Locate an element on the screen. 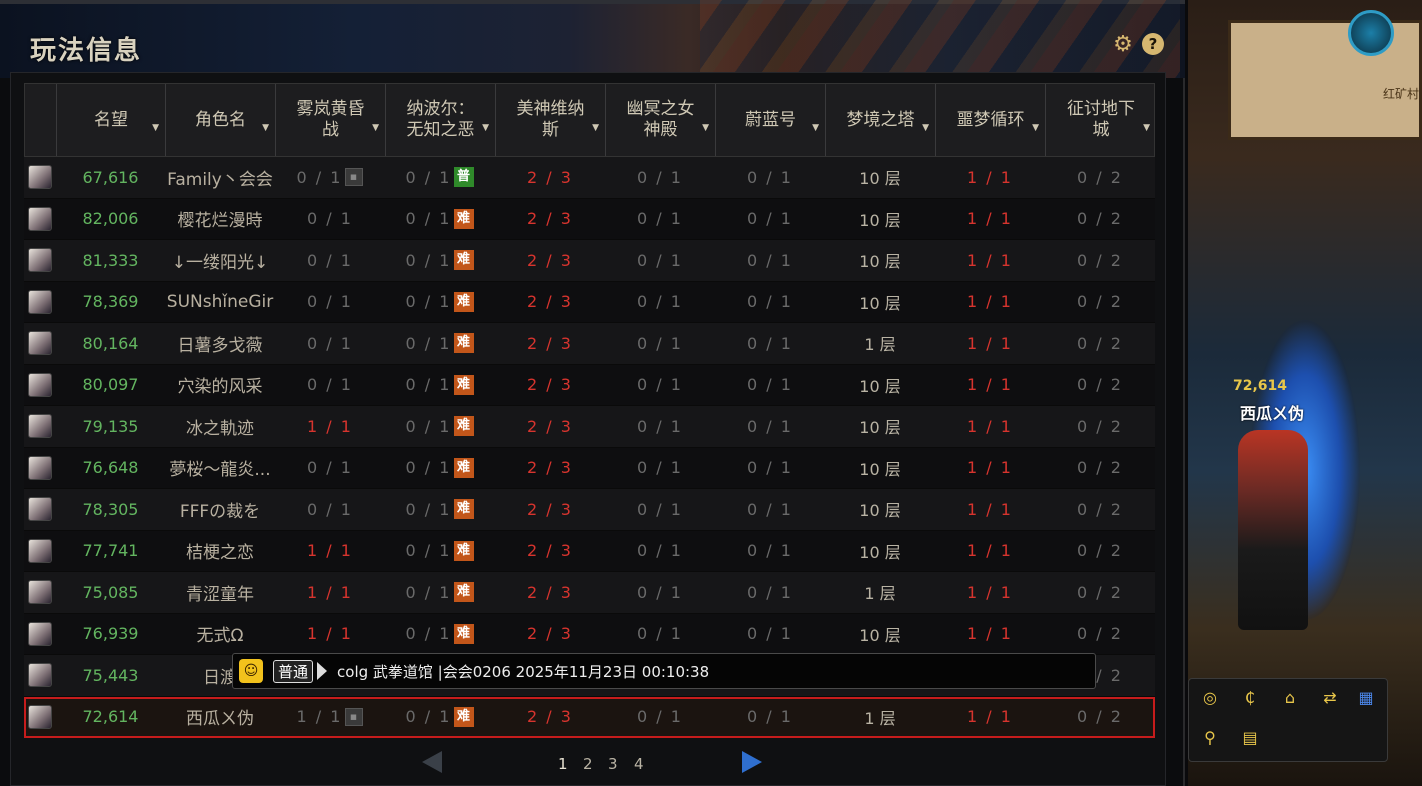 The width and height of the screenshot is (1422, 786). name-cell-text: SUNshǐneGir is located at coordinates (220, 301).